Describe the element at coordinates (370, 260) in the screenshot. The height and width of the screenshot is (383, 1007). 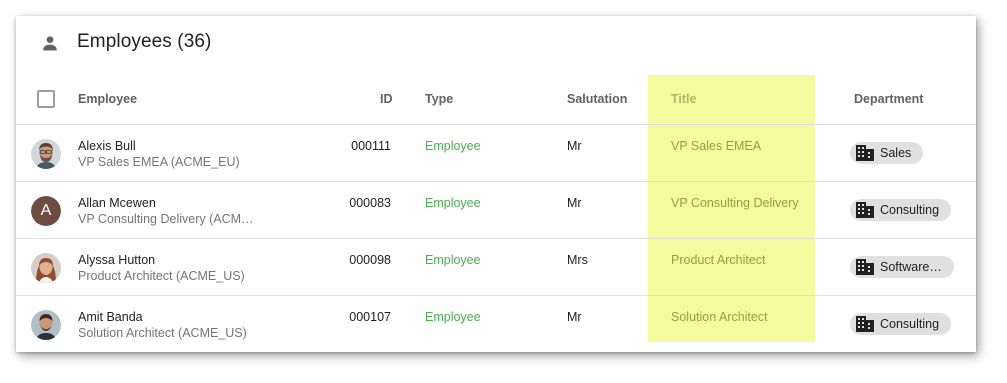
I see `employee-id: 000098` at that location.